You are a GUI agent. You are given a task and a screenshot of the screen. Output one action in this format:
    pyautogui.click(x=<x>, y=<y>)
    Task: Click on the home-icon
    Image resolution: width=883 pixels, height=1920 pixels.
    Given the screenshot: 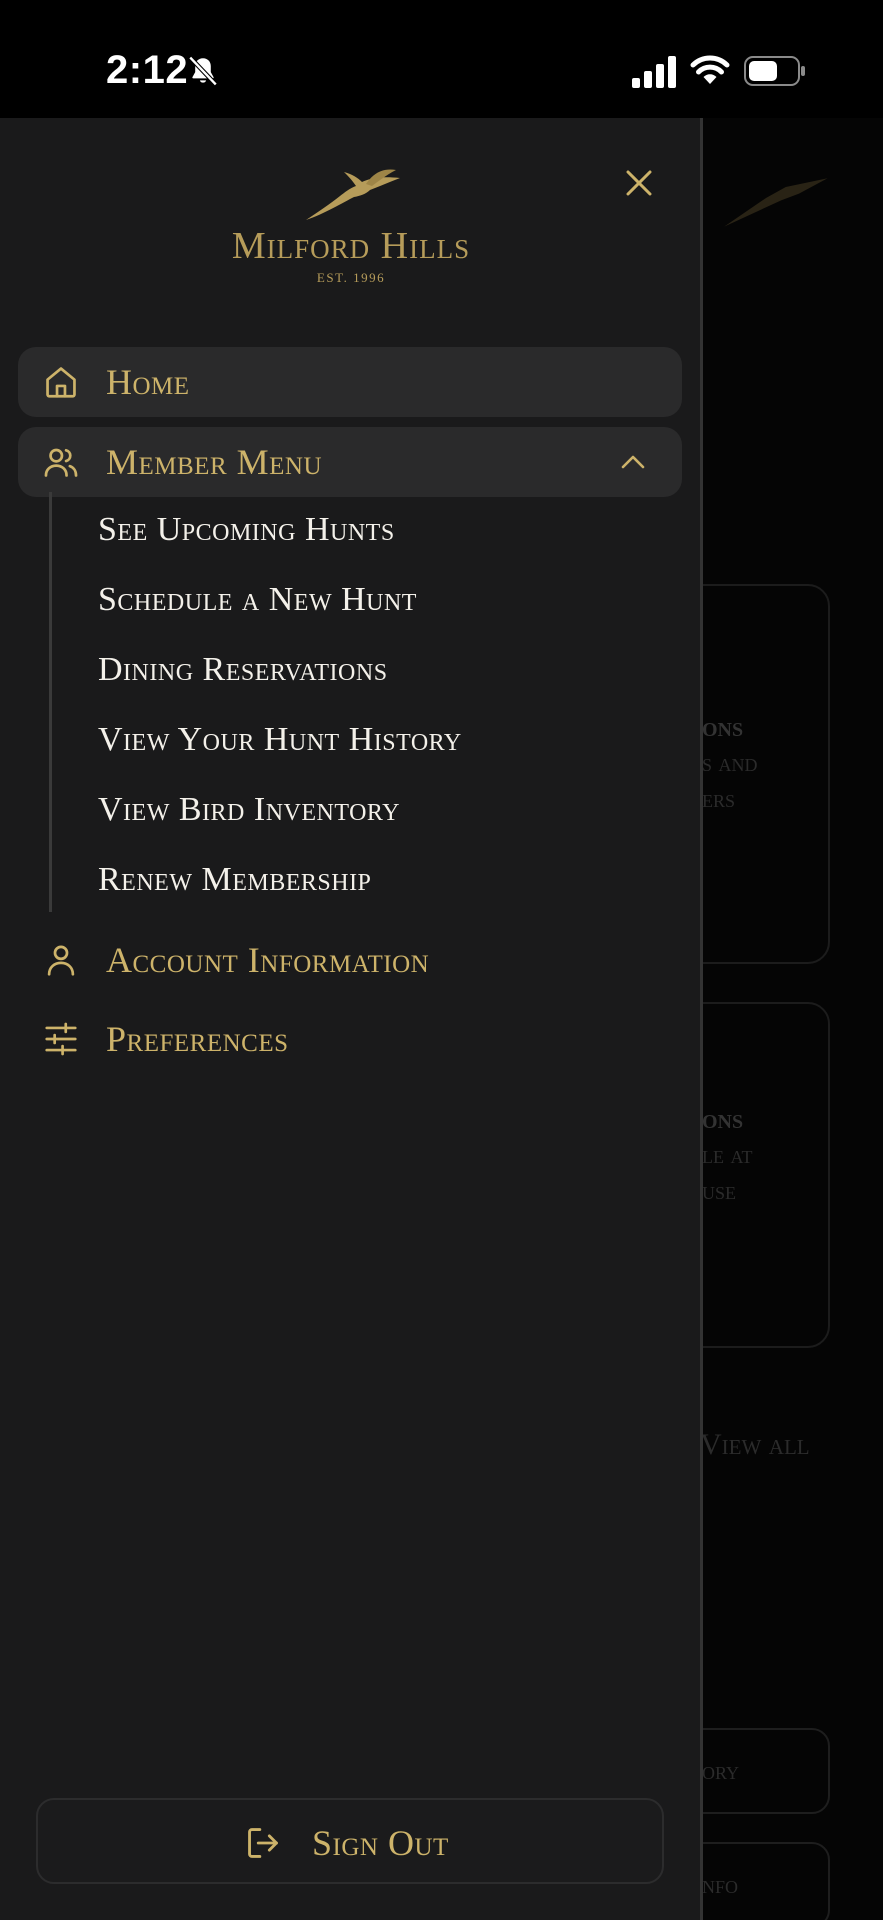 What is the action you would take?
    pyautogui.click(x=61, y=382)
    